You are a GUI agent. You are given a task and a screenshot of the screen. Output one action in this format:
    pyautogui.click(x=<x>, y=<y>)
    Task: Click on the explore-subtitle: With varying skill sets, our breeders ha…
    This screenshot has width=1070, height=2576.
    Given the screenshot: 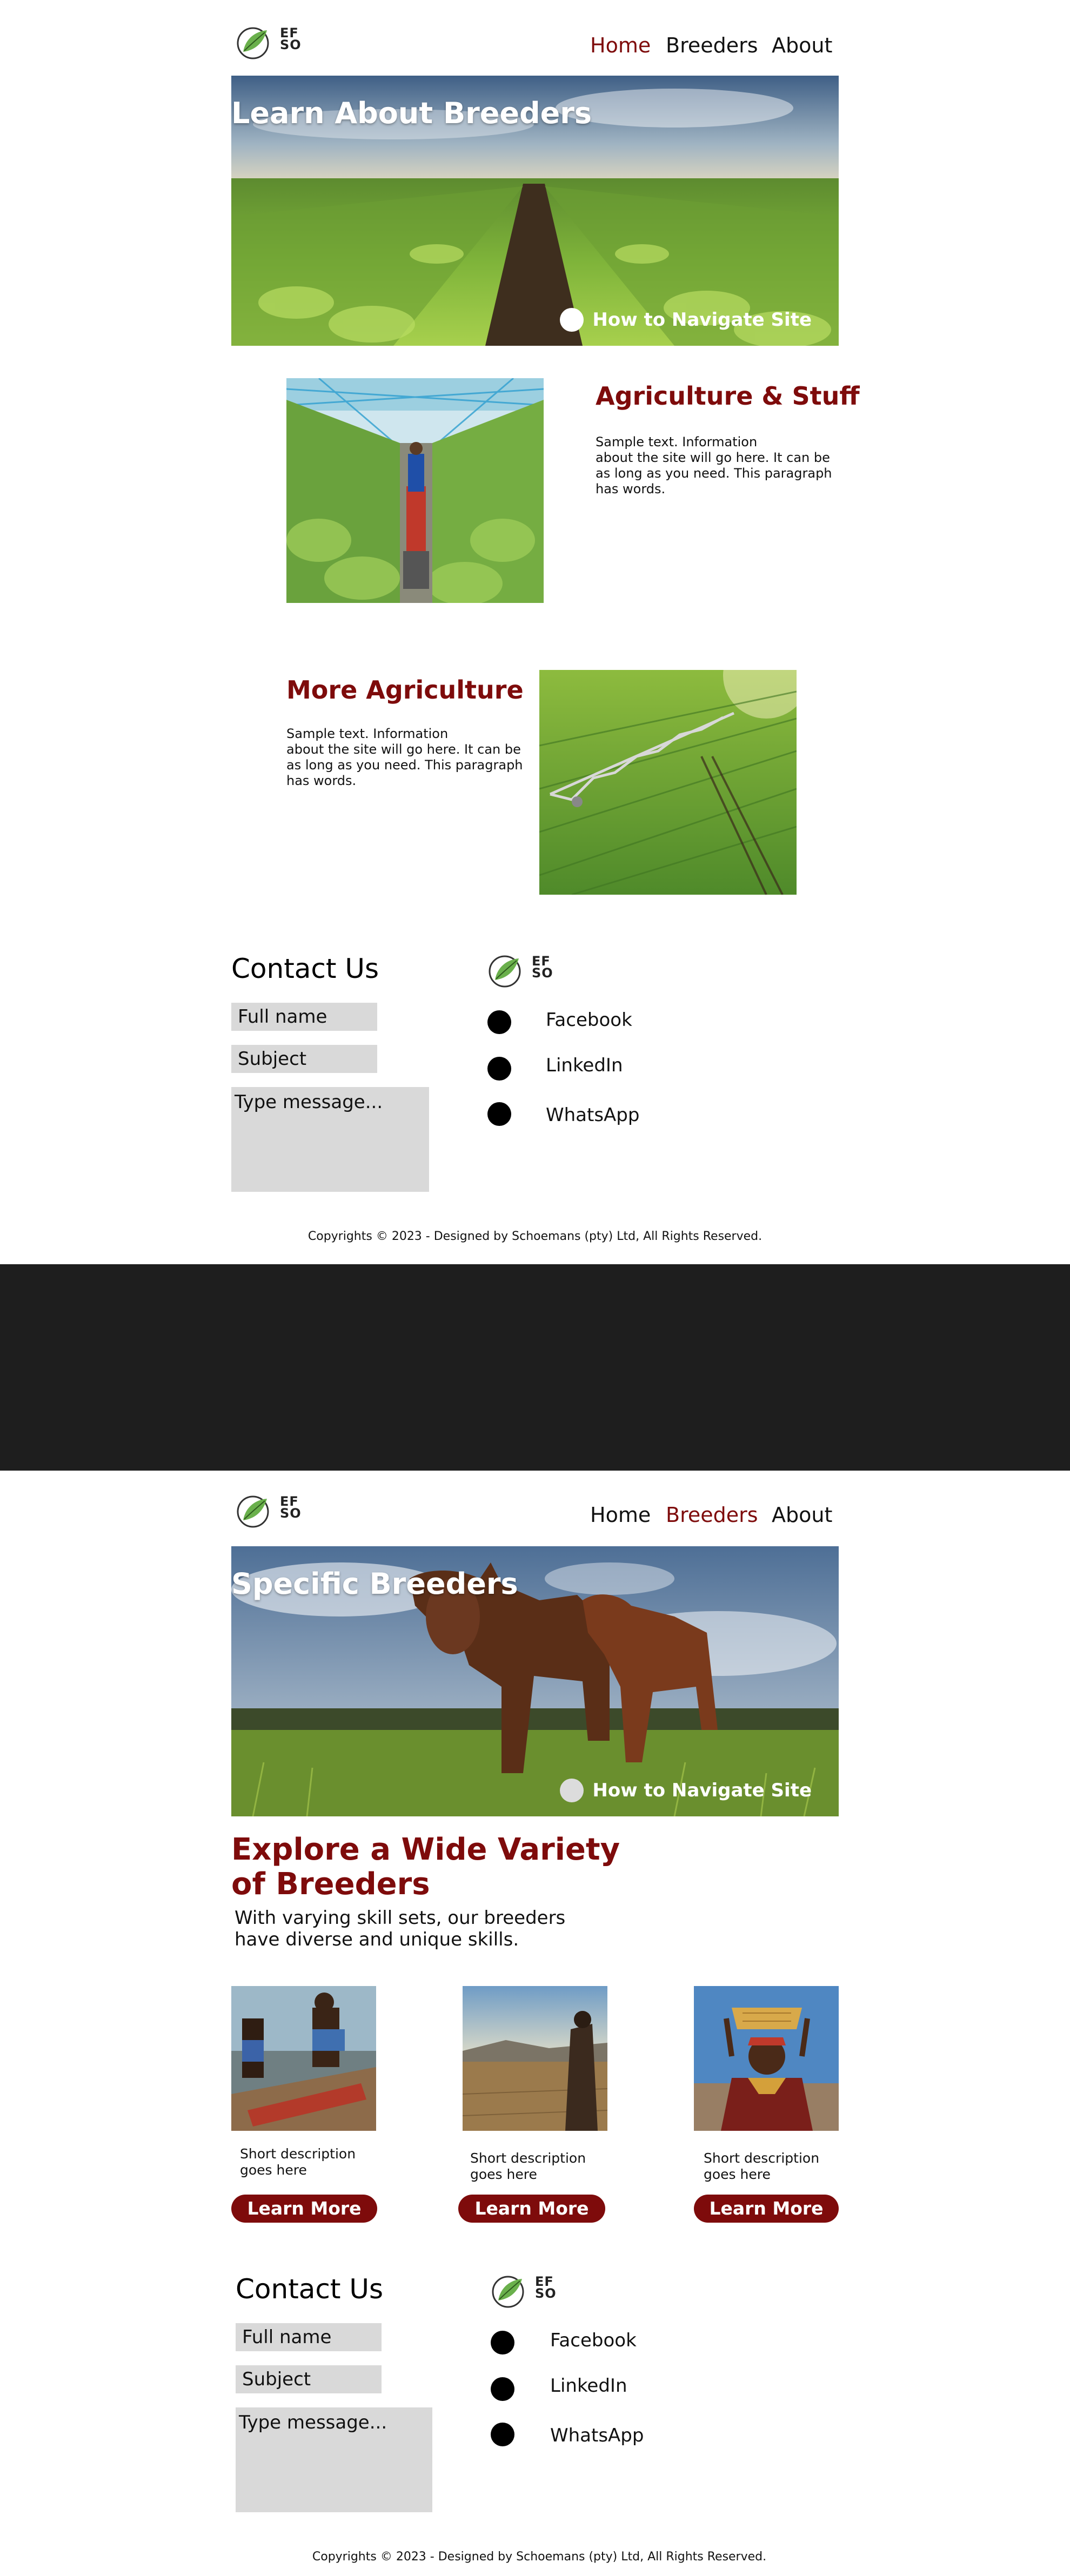 What is the action you would take?
    pyautogui.click(x=401, y=1928)
    